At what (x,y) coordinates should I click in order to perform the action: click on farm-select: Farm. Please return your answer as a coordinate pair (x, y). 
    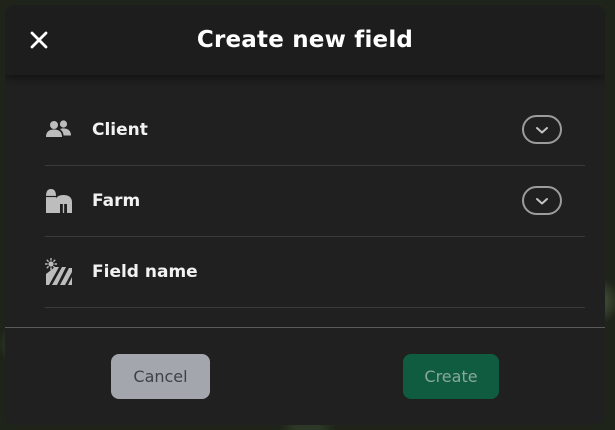
    Looking at the image, I should click on (315, 201).